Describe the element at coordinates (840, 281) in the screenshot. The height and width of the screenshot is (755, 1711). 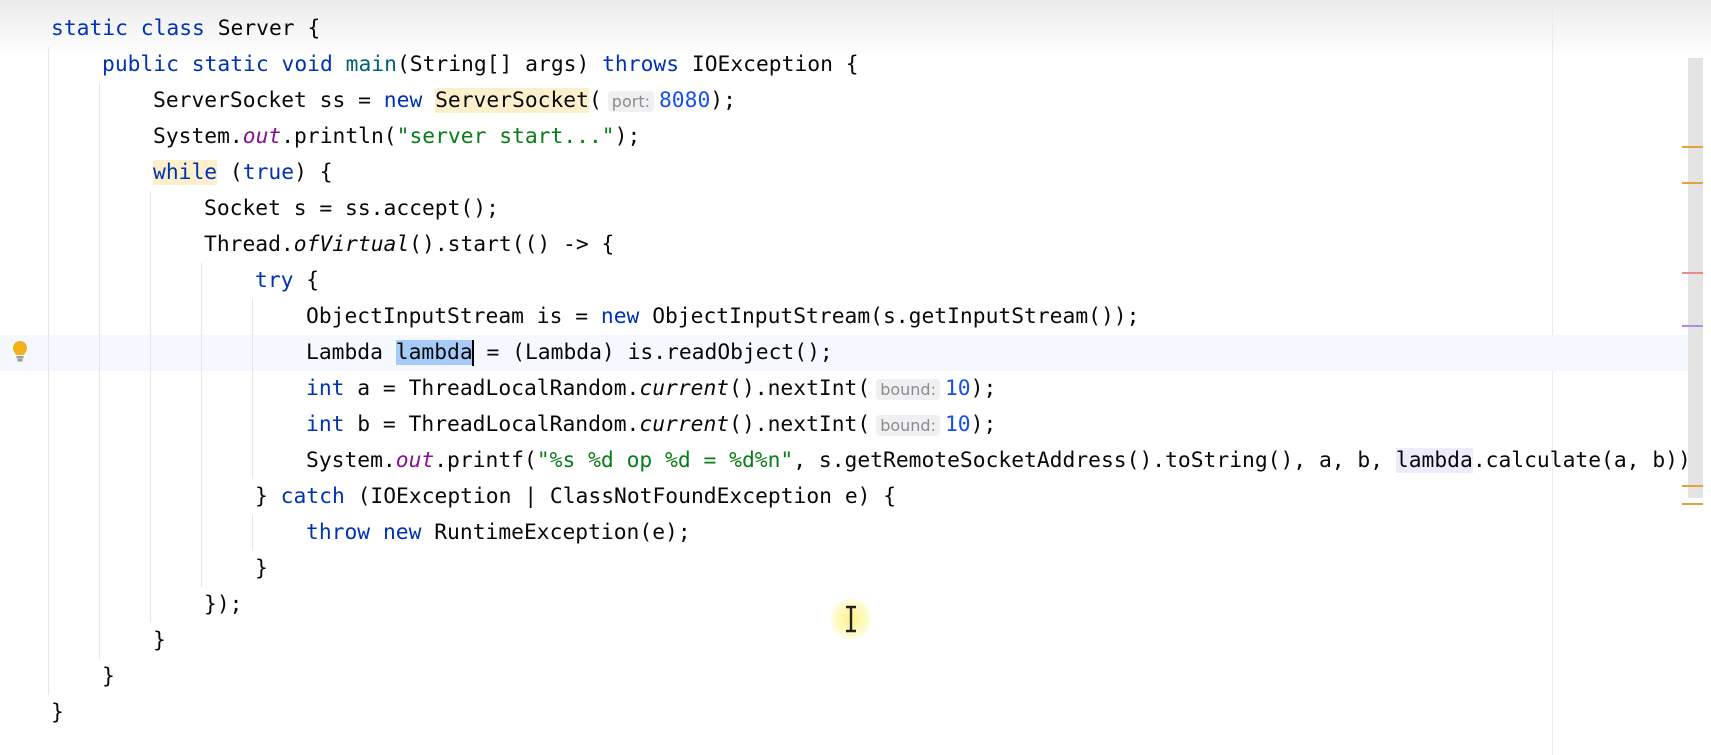
I see `code-line: try {` at that location.